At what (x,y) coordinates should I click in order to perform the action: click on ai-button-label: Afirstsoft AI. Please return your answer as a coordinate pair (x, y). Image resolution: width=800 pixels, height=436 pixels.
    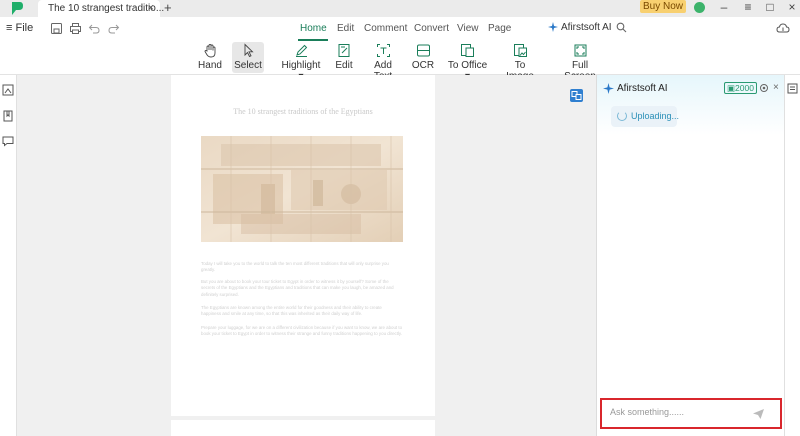
    Looking at the image, I should click on (586, 27).